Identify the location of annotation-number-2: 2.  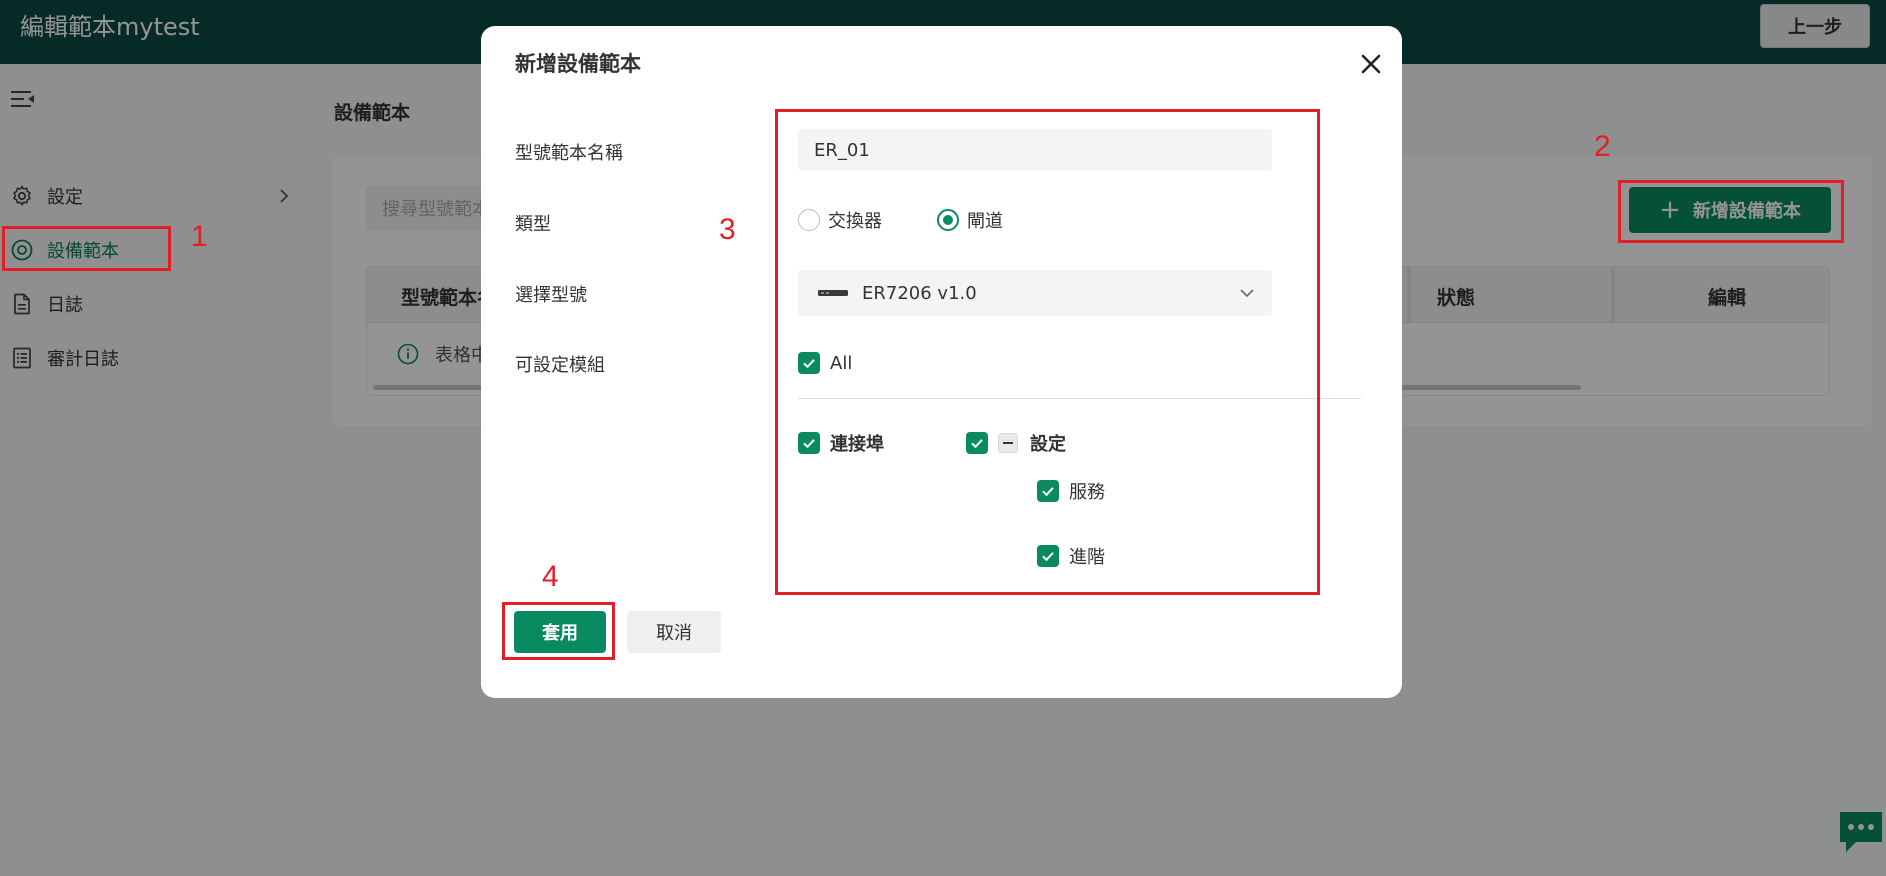
(1602, 146).